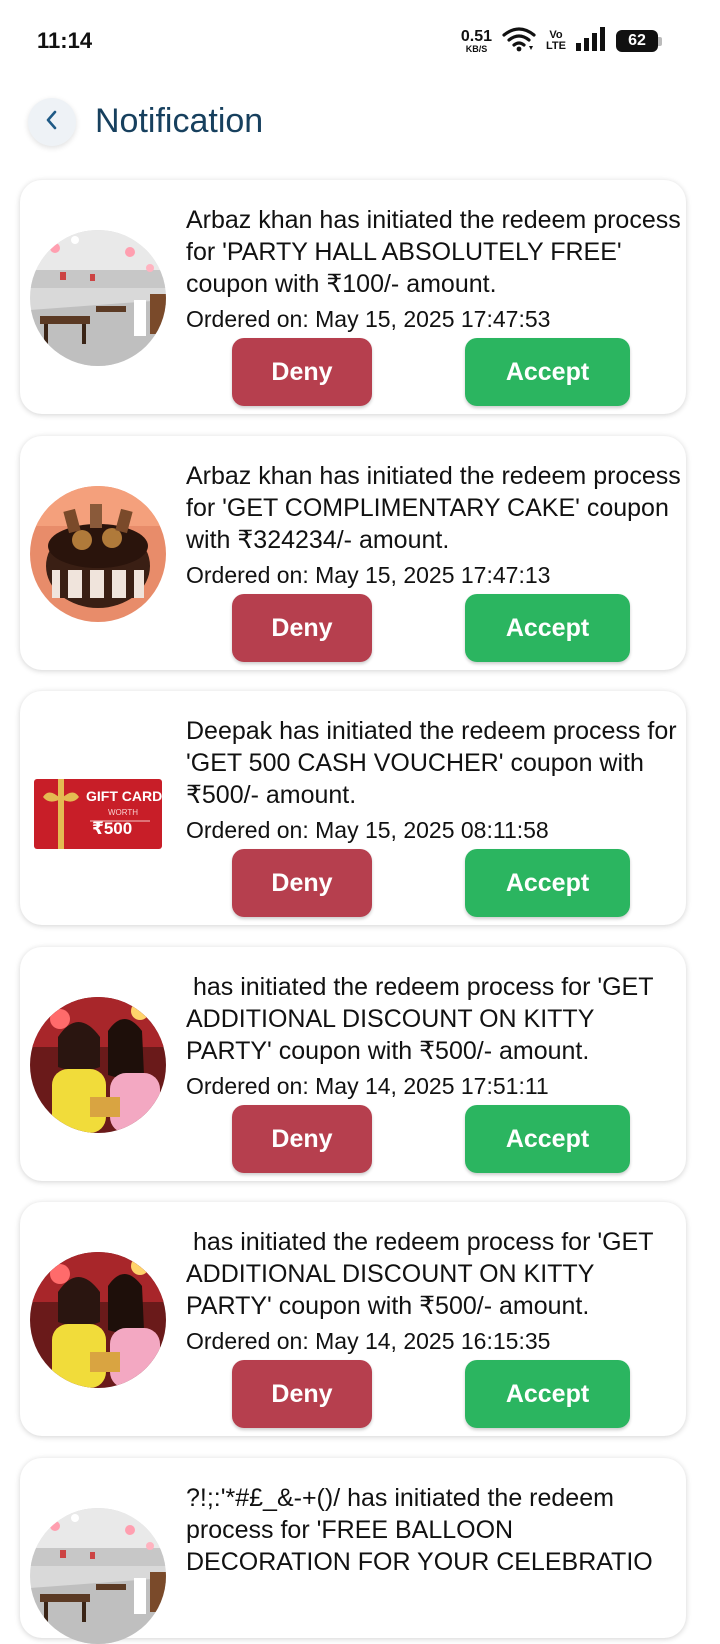  Describe the element at coordinates (476, 48) in the screenshot. I see `network-speed-unit: KB/S` at that location.